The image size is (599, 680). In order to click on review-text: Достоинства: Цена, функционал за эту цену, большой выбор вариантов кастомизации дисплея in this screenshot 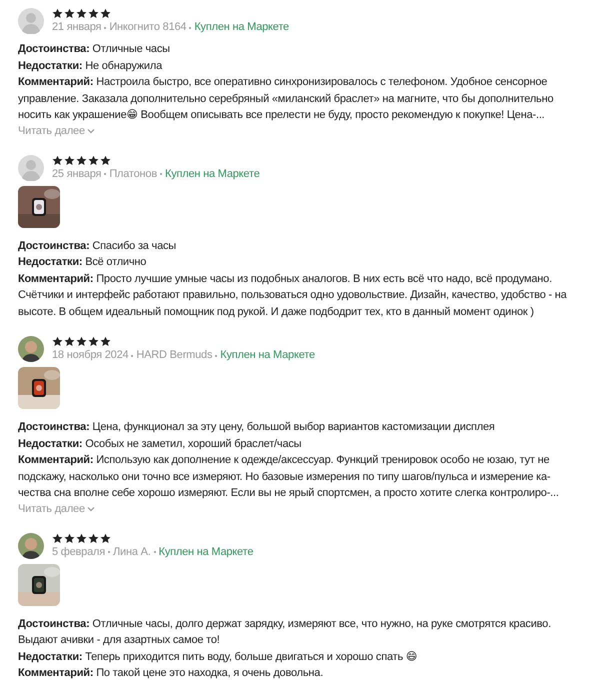, I will do `click(257, 427)`.